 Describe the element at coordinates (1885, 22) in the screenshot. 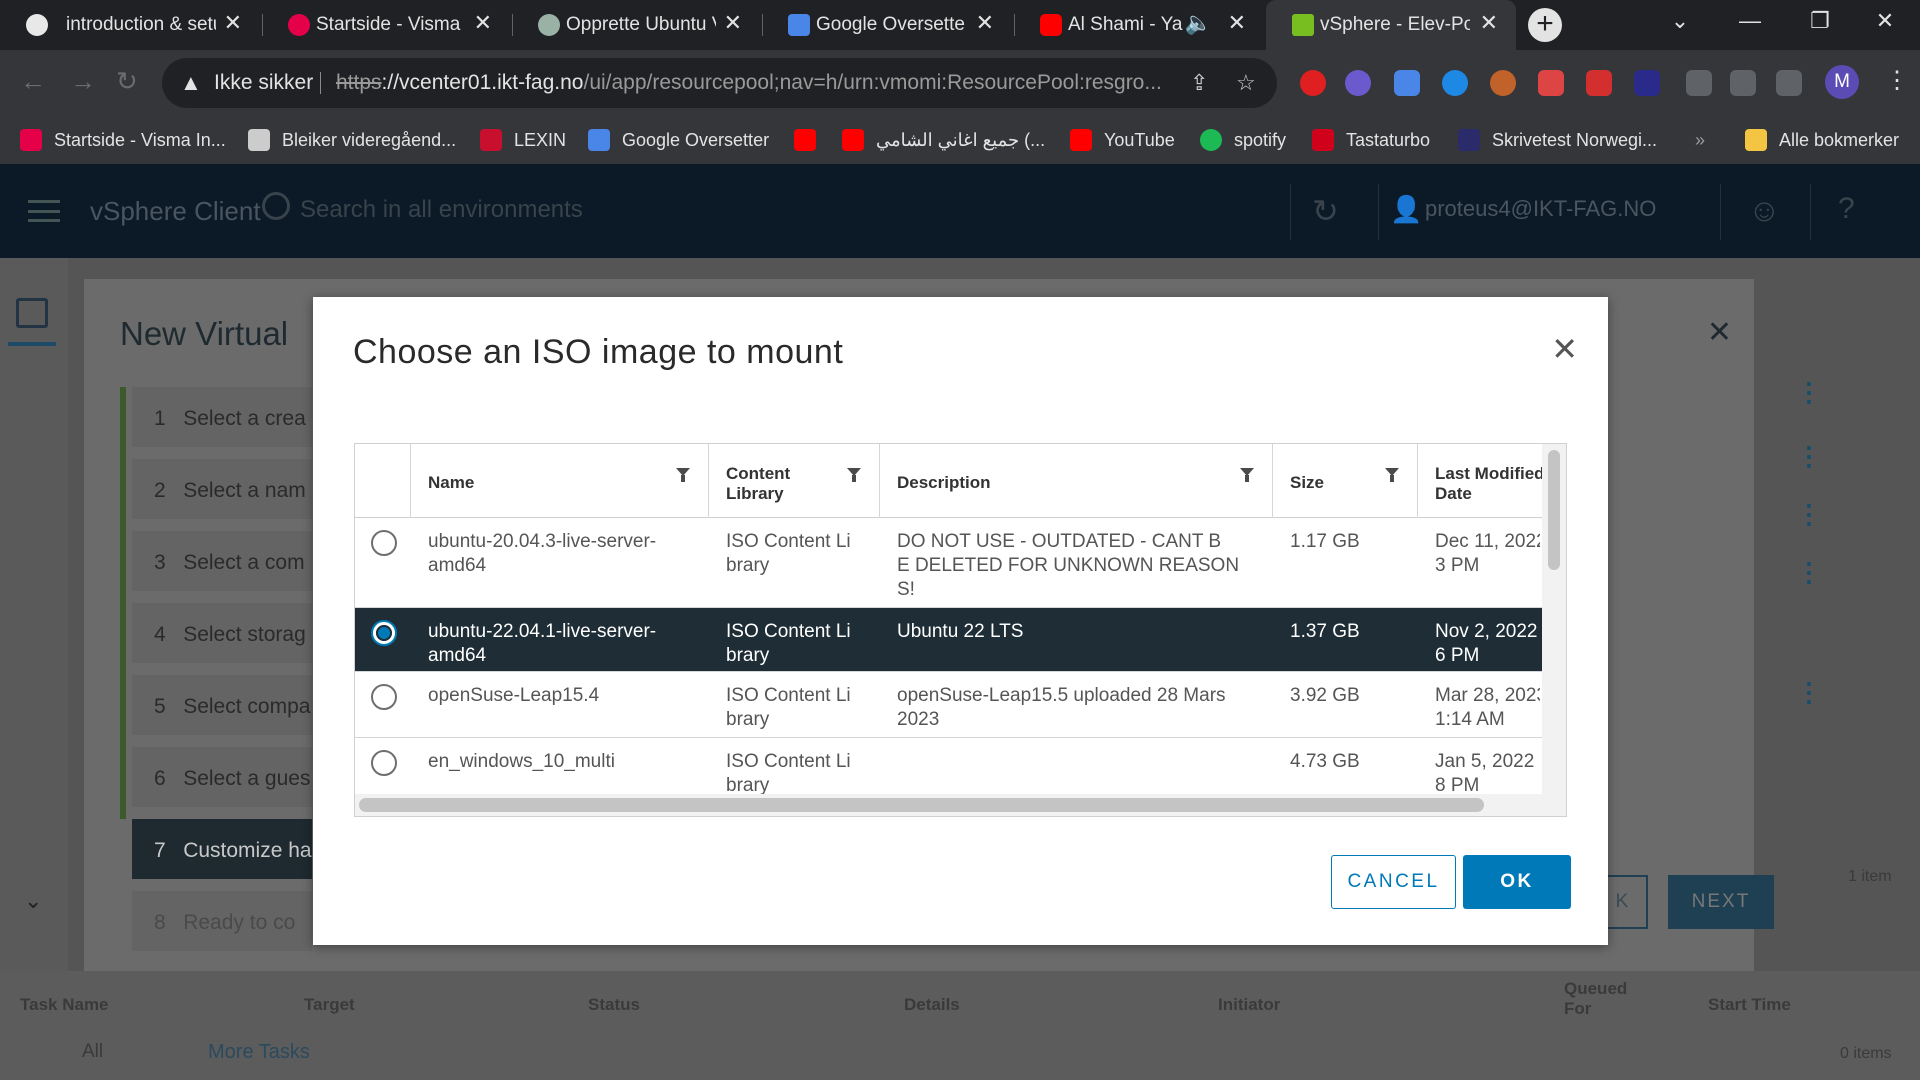

I see `close-window-button: ✕` at that location.